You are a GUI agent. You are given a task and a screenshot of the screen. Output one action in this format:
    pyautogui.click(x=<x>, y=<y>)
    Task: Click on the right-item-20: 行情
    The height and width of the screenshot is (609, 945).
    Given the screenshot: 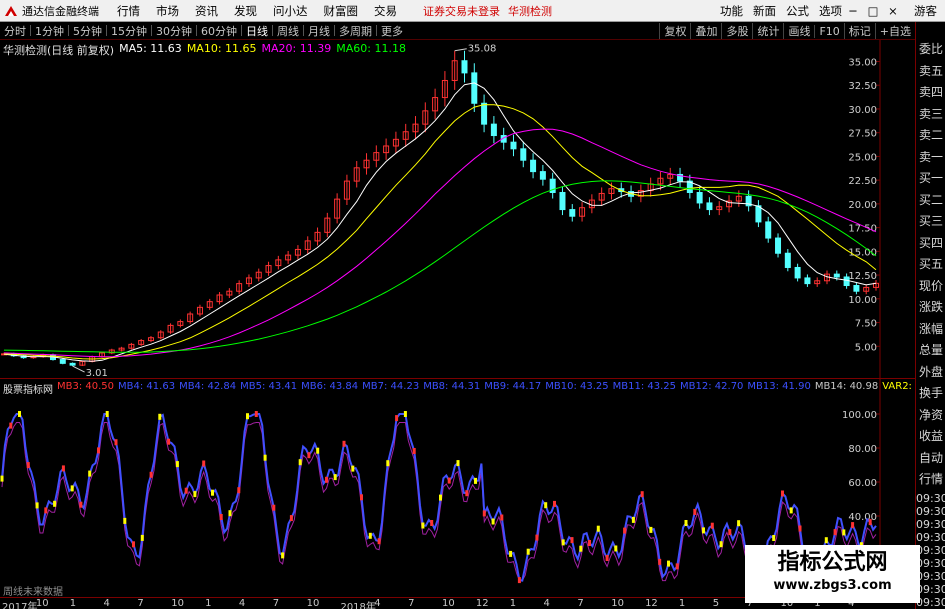 What is the action you would take?
    pyautogui.click(x=930, y=478)
    